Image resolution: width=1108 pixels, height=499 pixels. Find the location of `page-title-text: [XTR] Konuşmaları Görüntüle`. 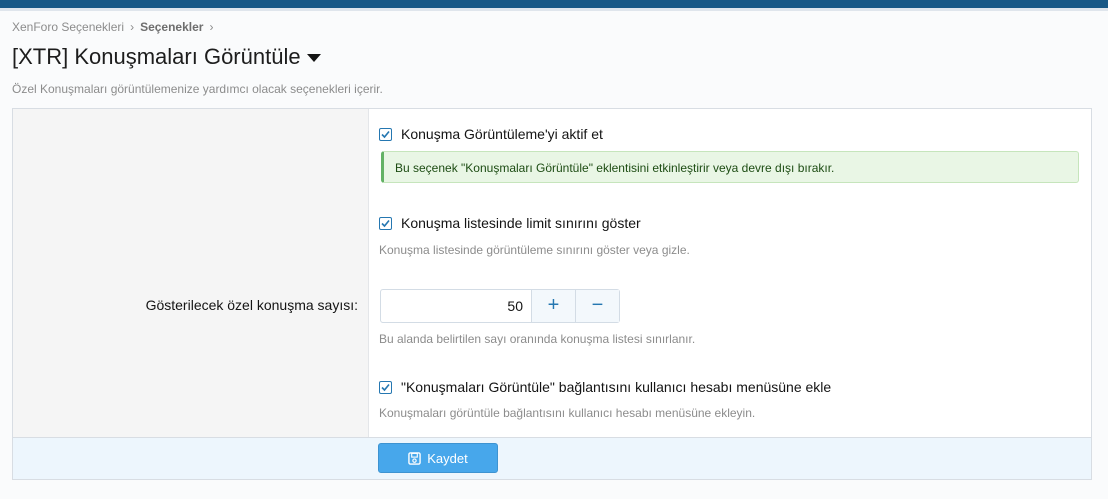

page-title-text: [XTR] Konuşmaları Görüntüle is located at coordinates (156, 56).